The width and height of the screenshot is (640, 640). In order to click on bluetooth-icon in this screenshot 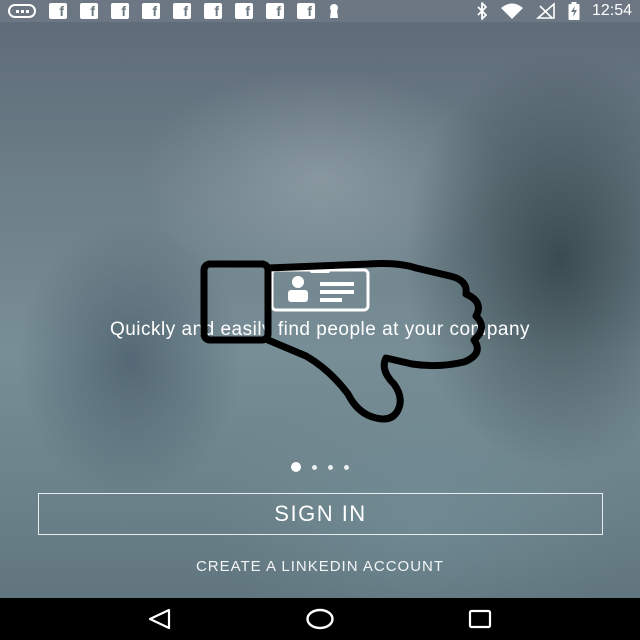, I will do `click(482, 11)`.